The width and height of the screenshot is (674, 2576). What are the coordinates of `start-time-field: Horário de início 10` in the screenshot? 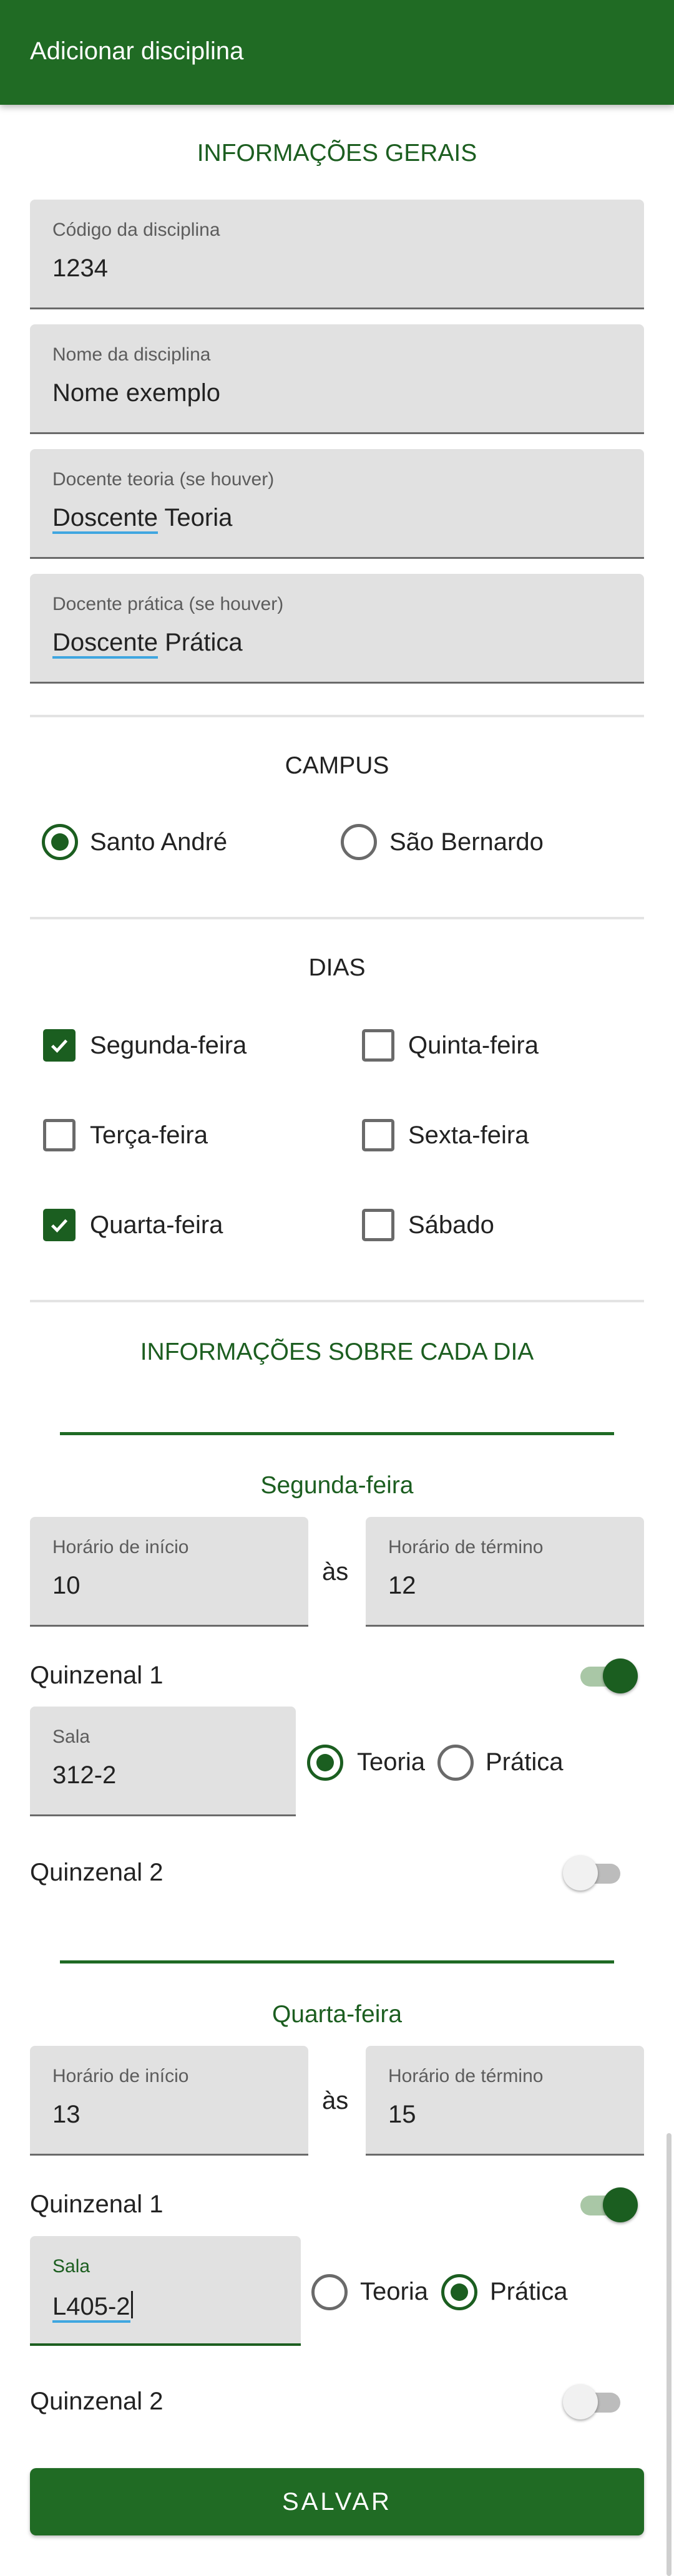 It's located at (169, 1572).